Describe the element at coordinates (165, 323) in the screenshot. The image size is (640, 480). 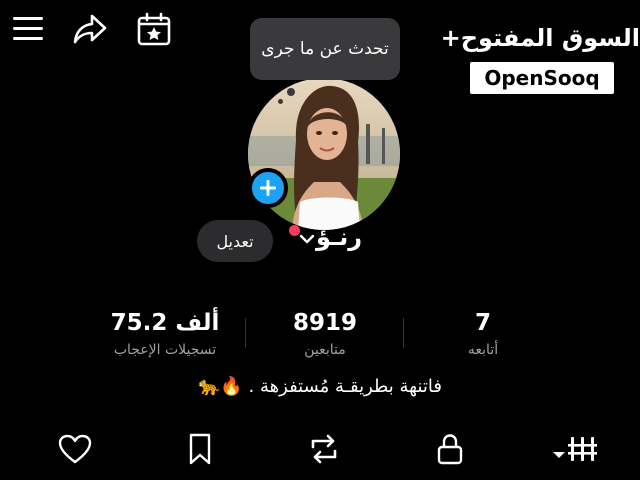
I see `likes-count: 75.2 ألف` at that location.